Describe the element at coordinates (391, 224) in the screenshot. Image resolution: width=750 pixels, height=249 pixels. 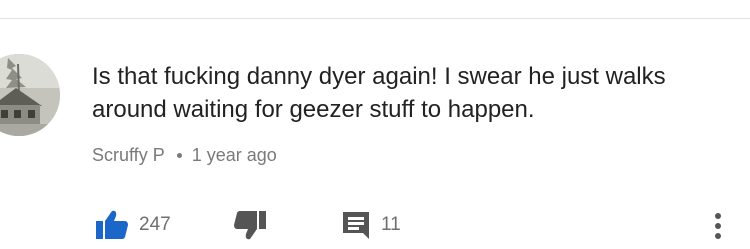
I see `reply-count: 11` at that location.